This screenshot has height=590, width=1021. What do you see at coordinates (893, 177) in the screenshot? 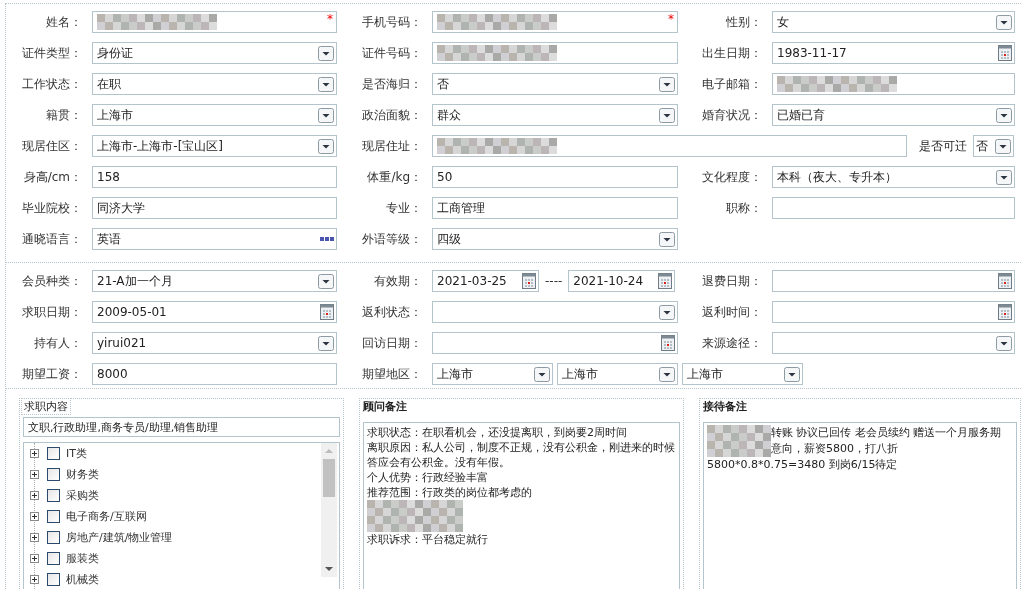
I see `dropdown-field: 本科（夜大、专升本）` at bounding box center [893, 177].